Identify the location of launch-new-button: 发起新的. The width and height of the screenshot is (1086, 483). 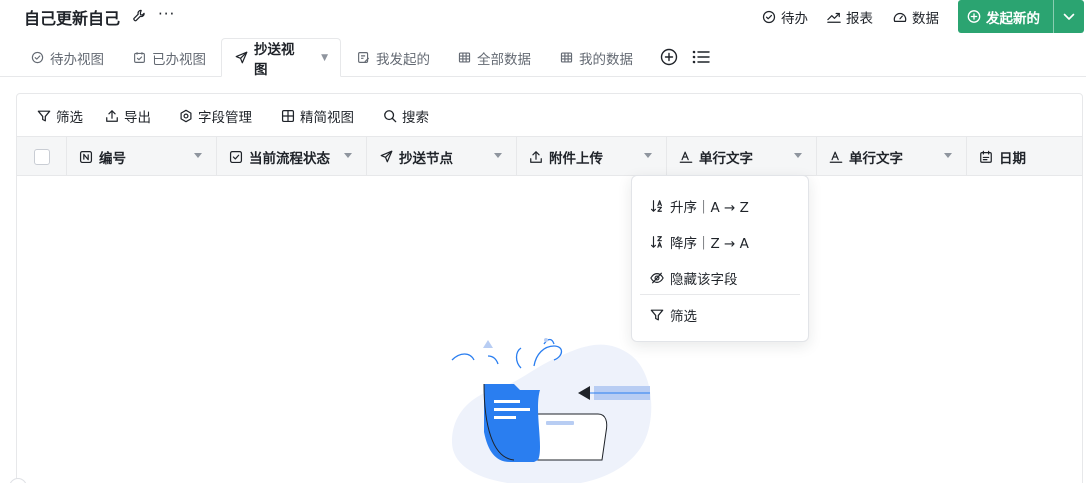
(1021, 16).